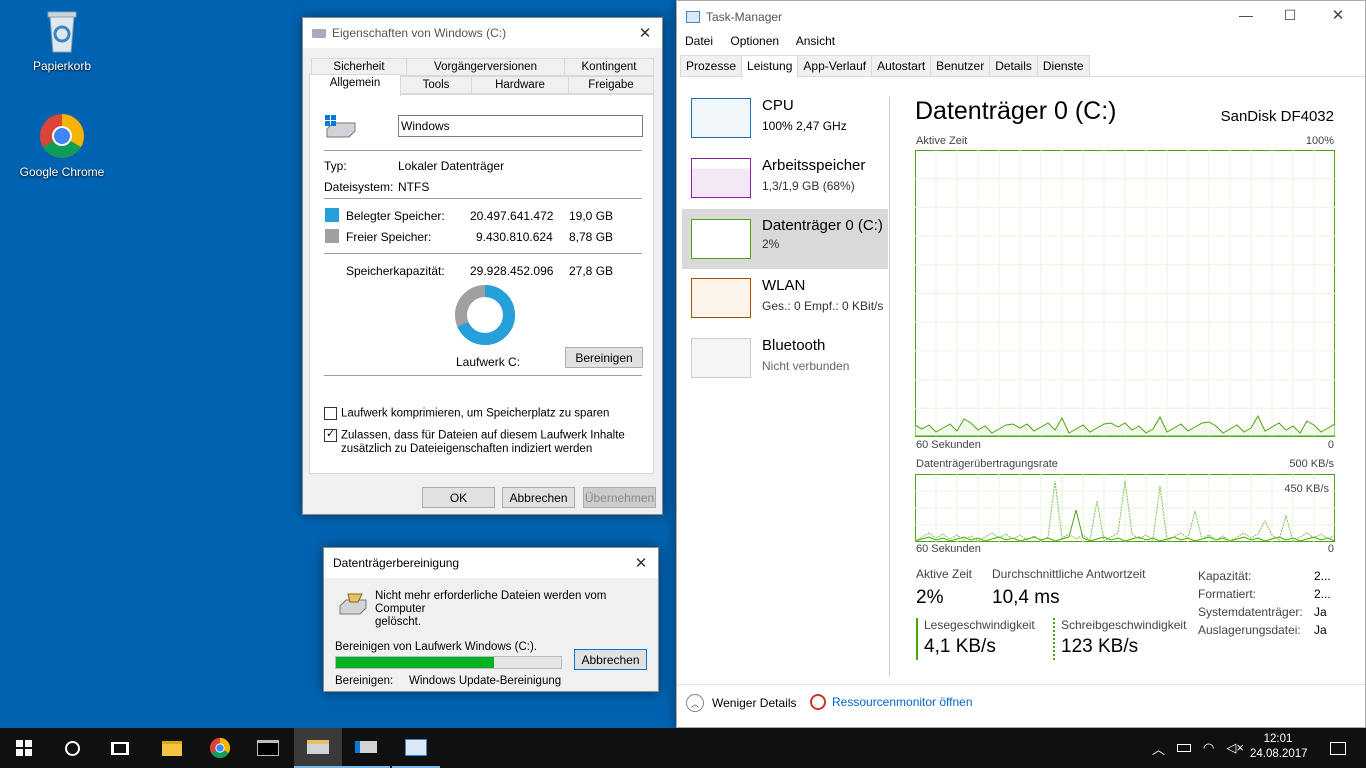 The width and height of the screenshot is (1366, 768). I want to click on maximize-button: ☐, so click(1290, 15).